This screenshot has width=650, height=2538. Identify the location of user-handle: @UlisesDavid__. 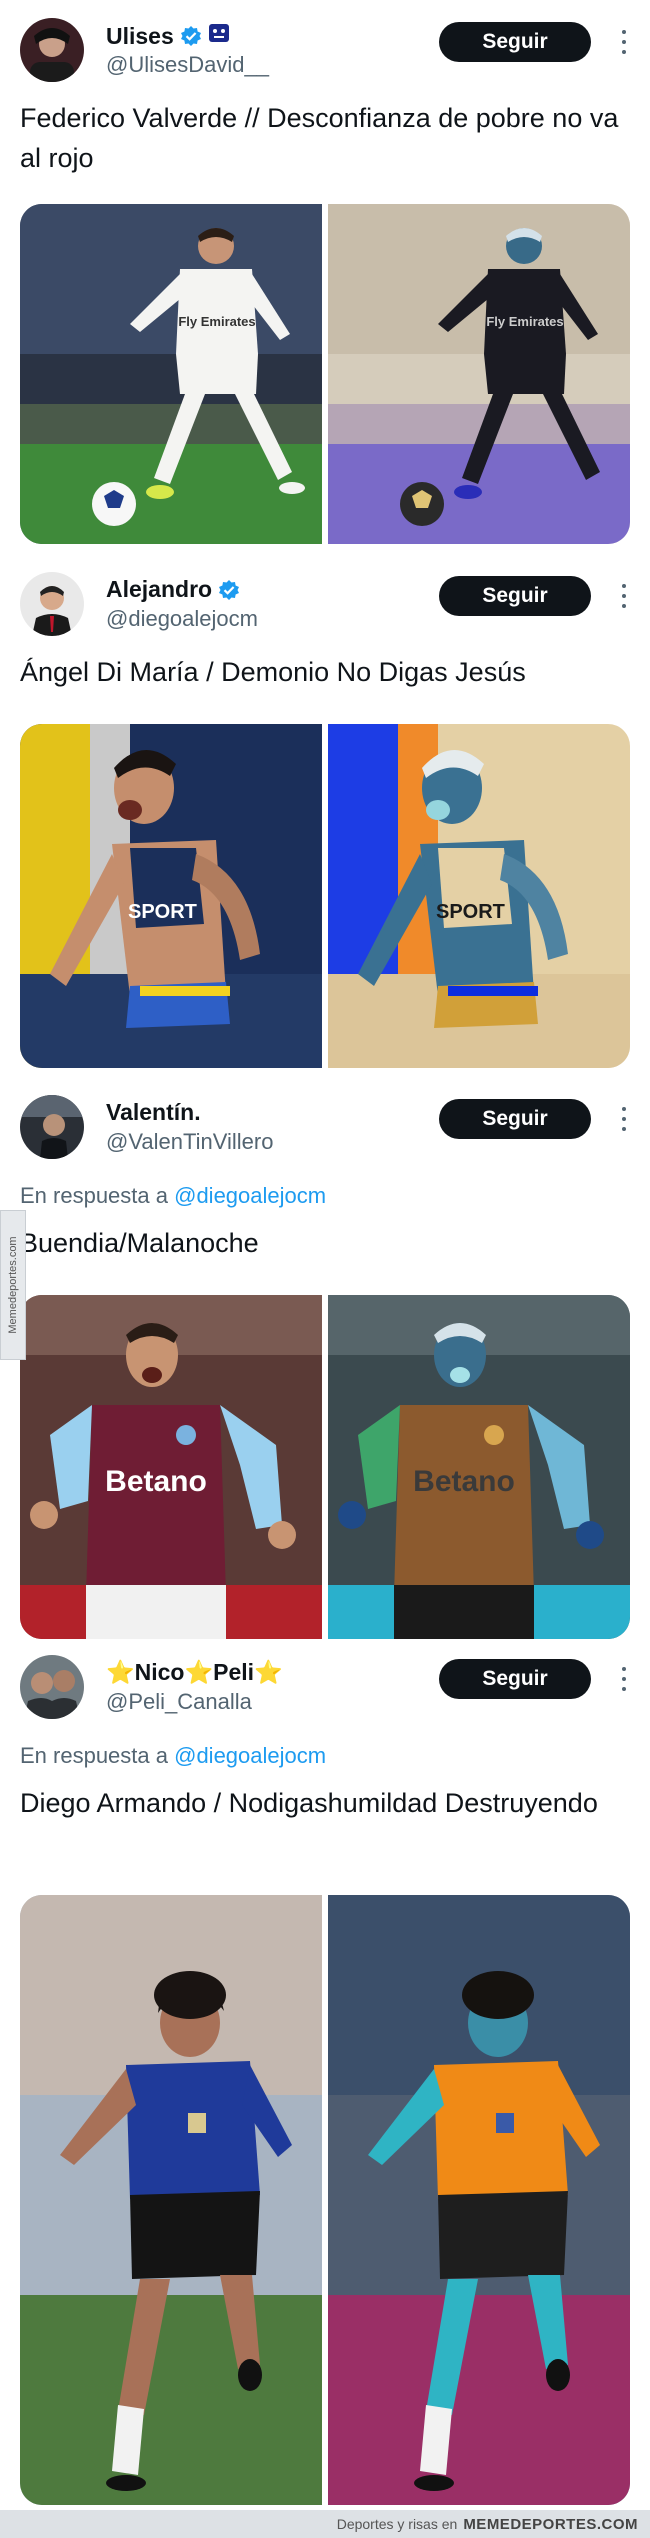
(187, 65).